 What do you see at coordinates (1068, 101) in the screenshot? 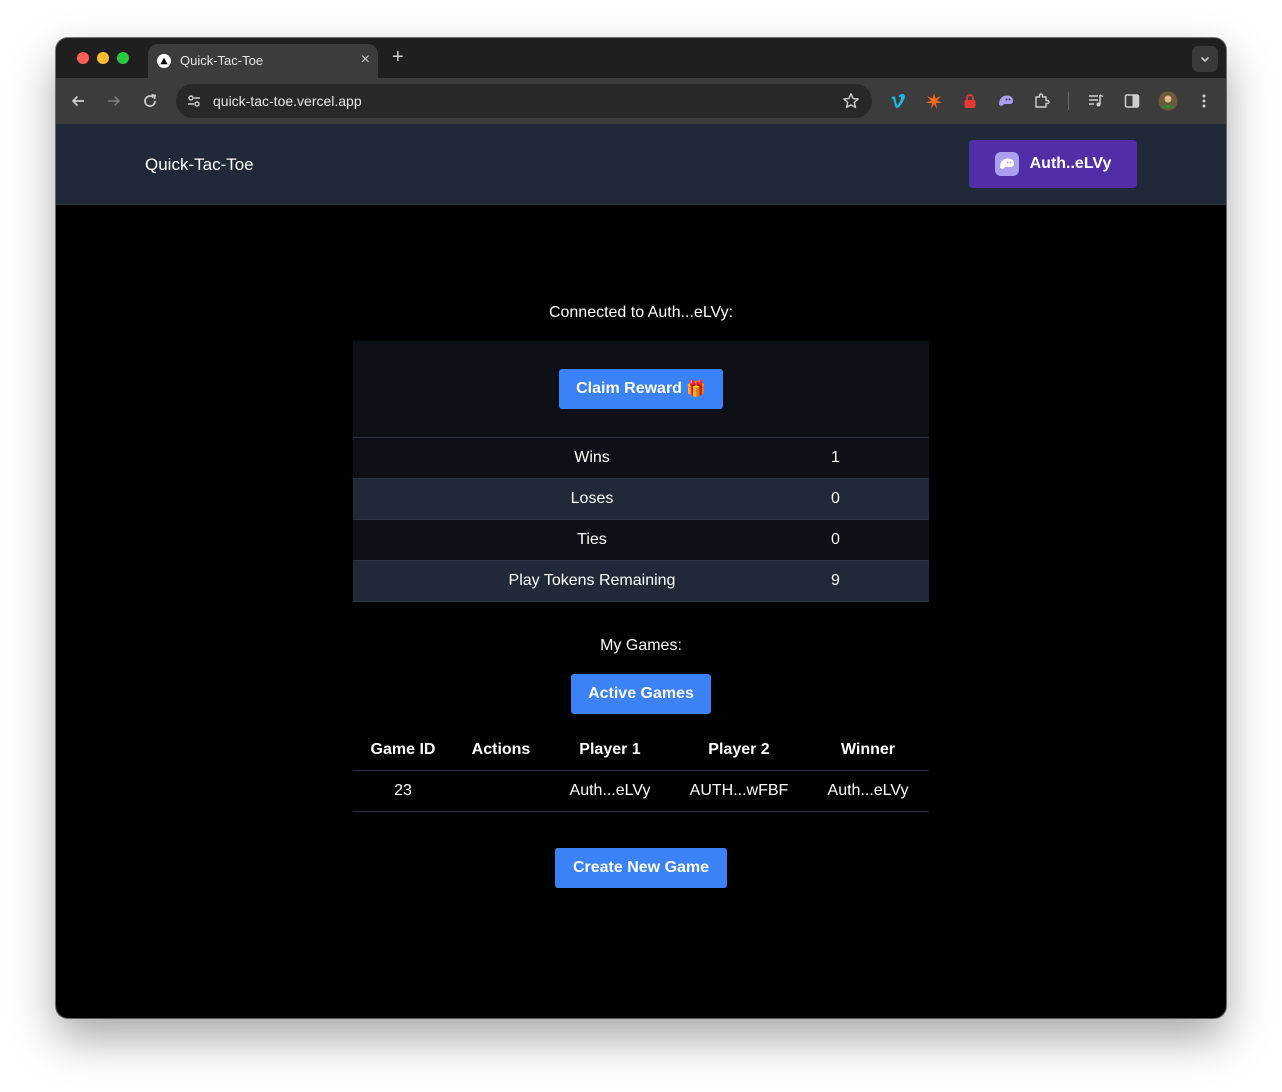
I see `toolbar-divider` at bounding box center [1068, 101].